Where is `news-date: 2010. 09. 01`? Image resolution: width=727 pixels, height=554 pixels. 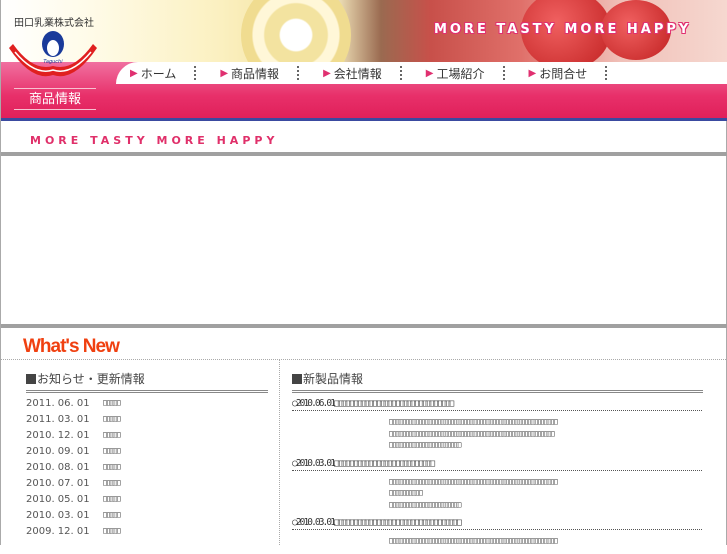 news-date: 2010. 09. 01 is located at coordinates (58, 451).